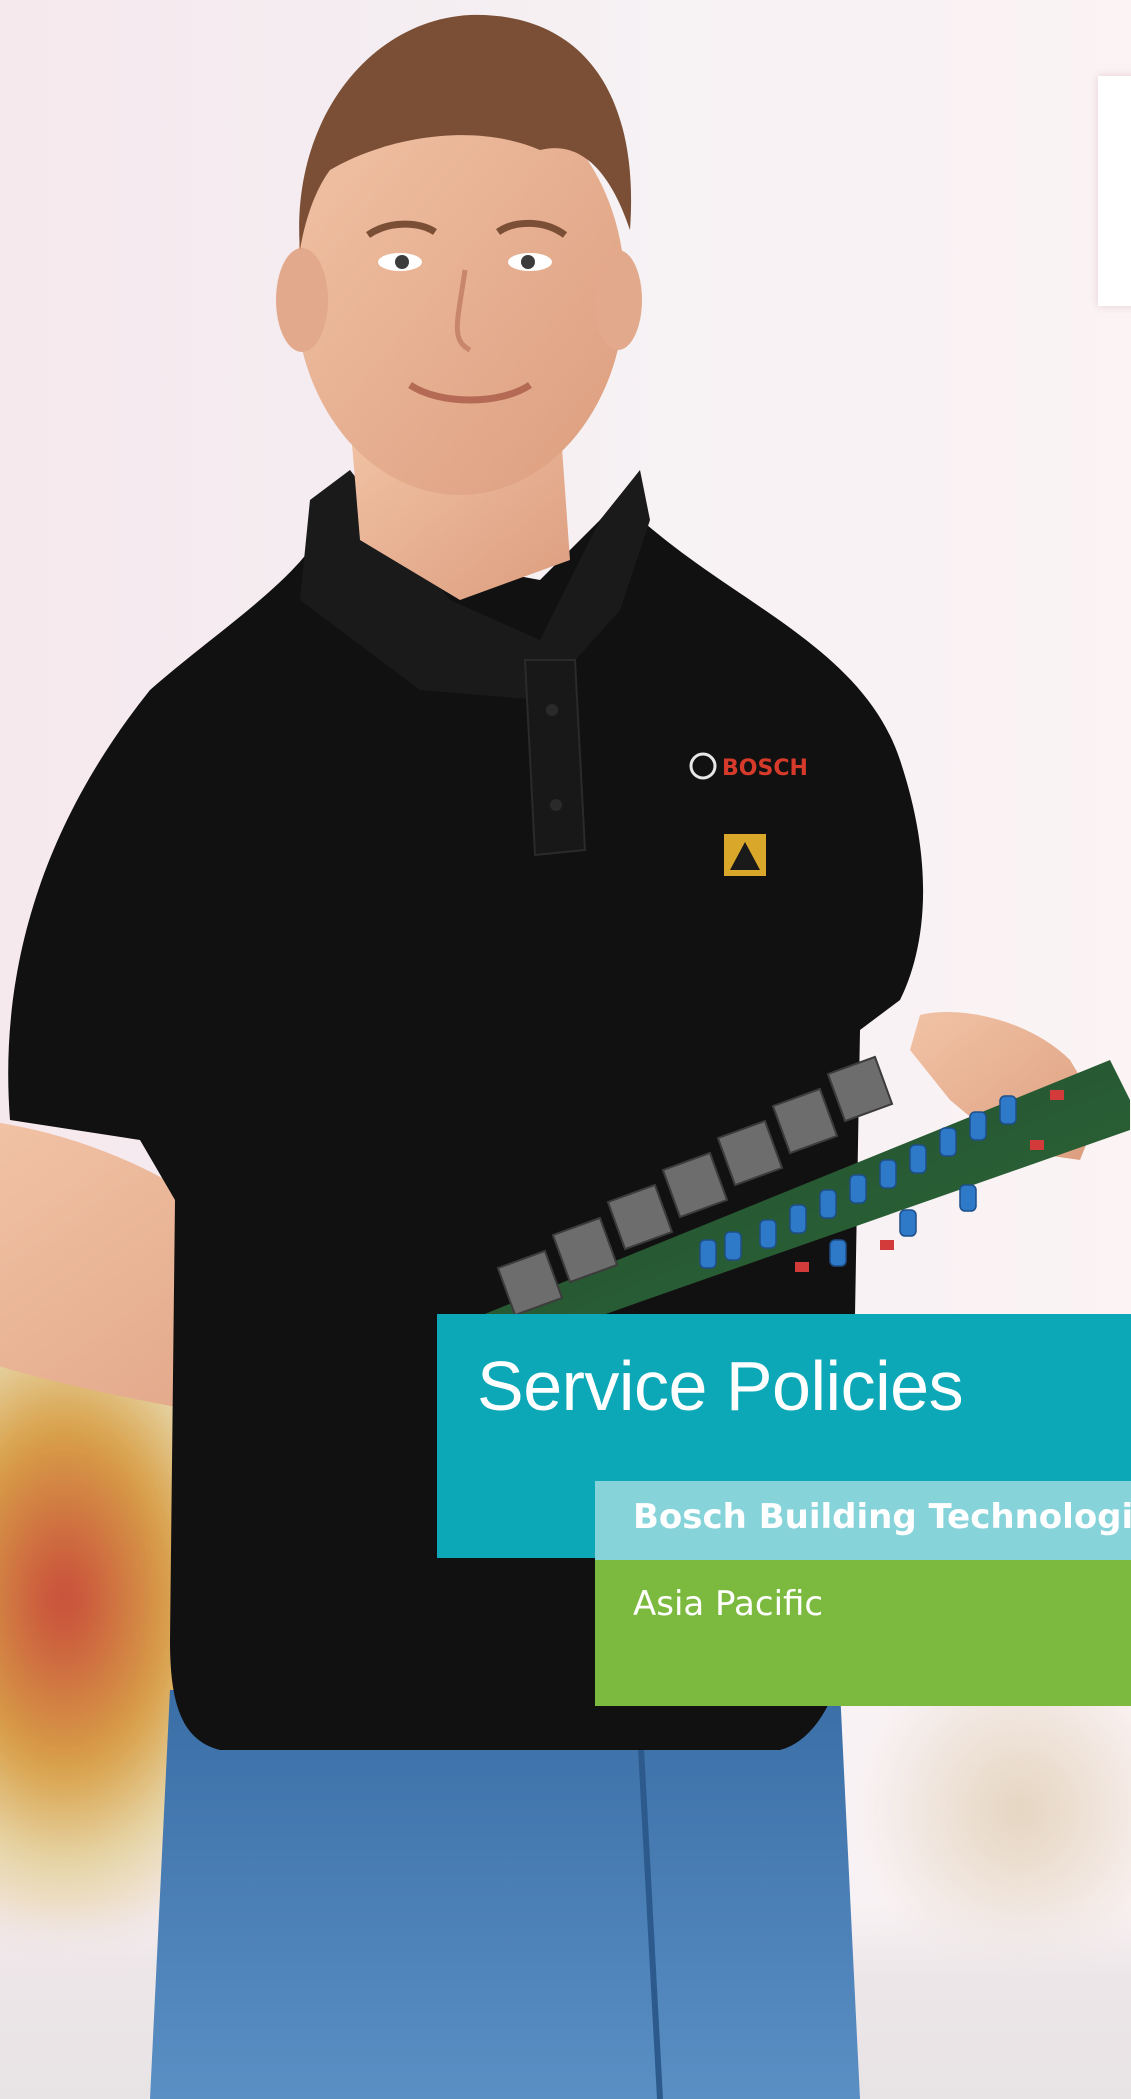  What do you see at coordinates (302, 300) in the screenshot?
I see `left-ear` at bounding box center [302, 300].